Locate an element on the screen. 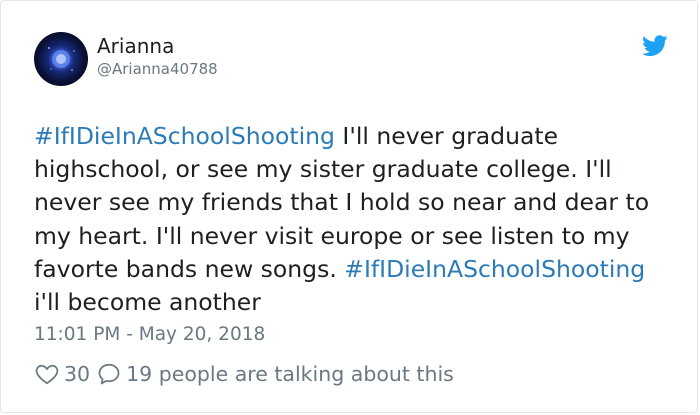 The image size is (700, 415). reply-count: 19 people are talking about this is located at coordinates (290, 374).